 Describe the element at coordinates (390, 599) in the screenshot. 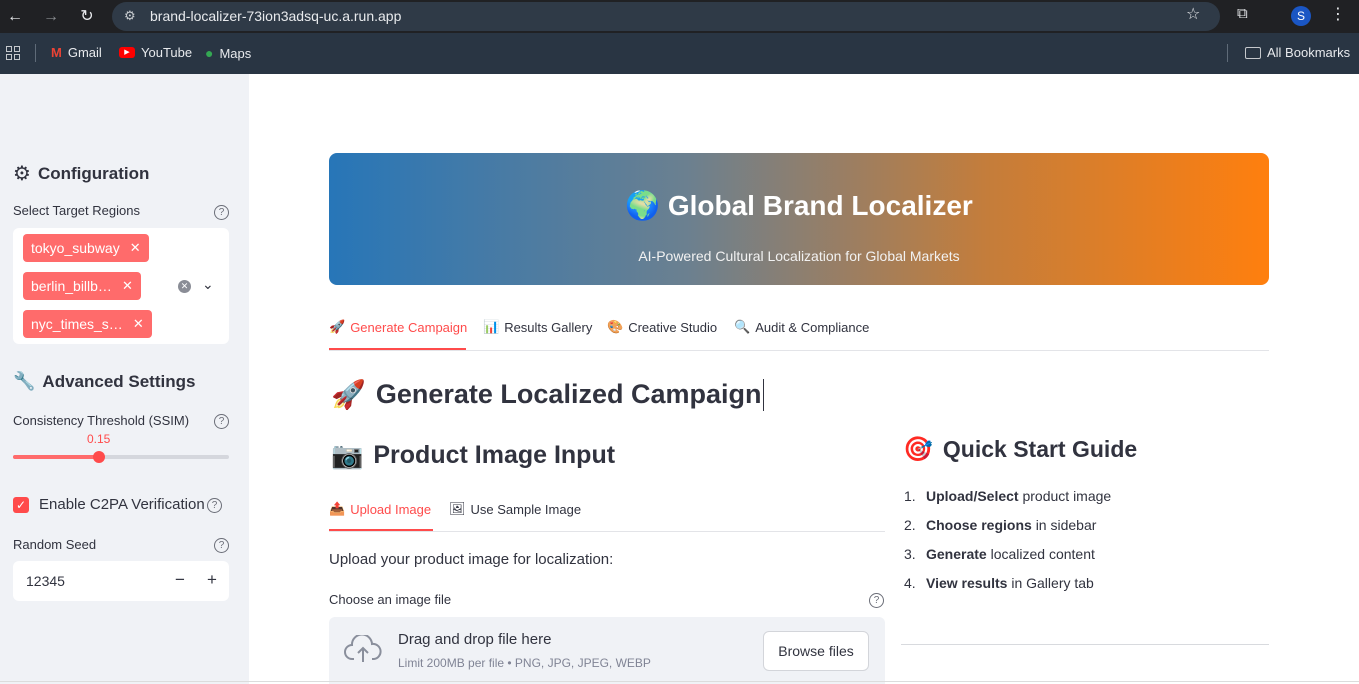

I see `file-uploader-label: Choose an image file` at that location.